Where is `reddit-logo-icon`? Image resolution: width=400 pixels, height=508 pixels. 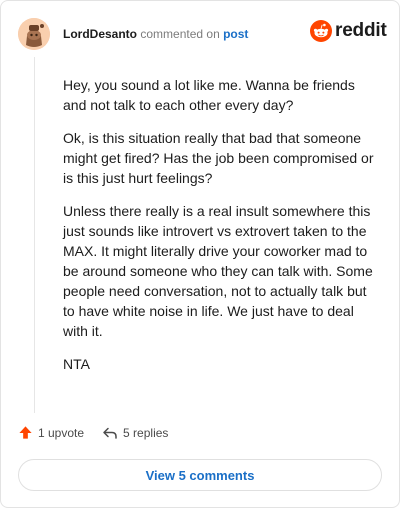 reddit-logo-icon is located at coordinates (321, 31).